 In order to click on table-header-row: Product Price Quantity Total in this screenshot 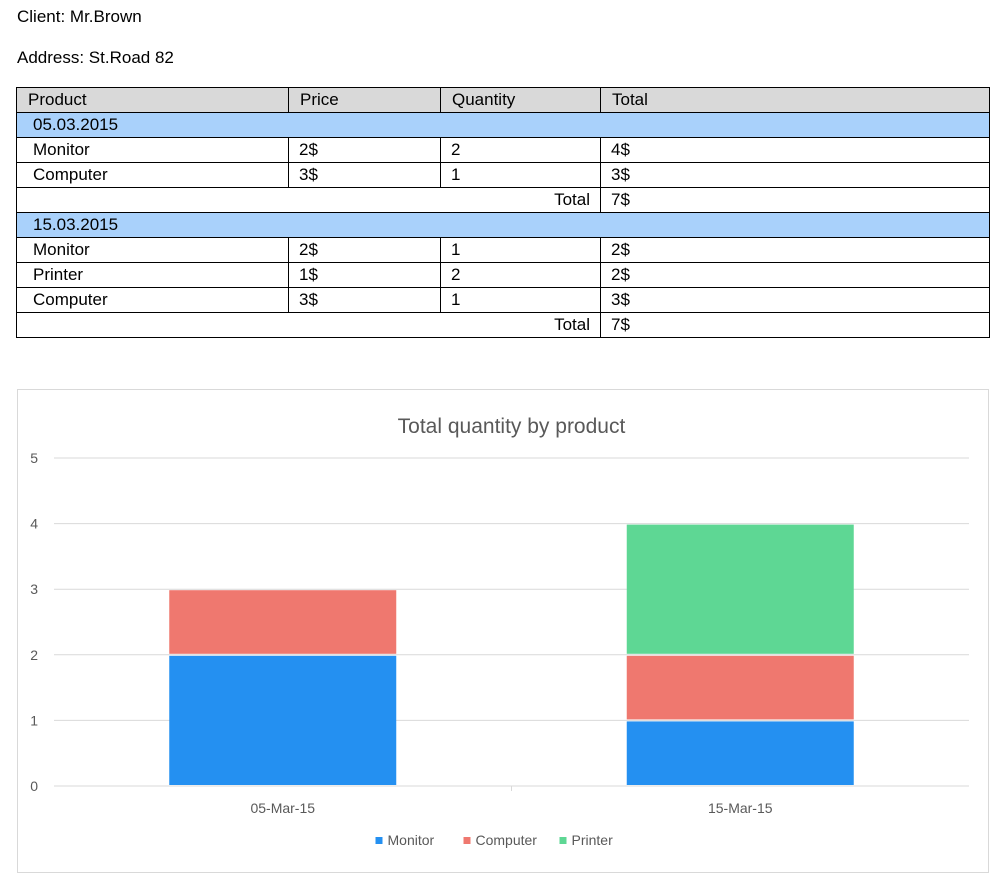, I will do `click(503, 100)`.